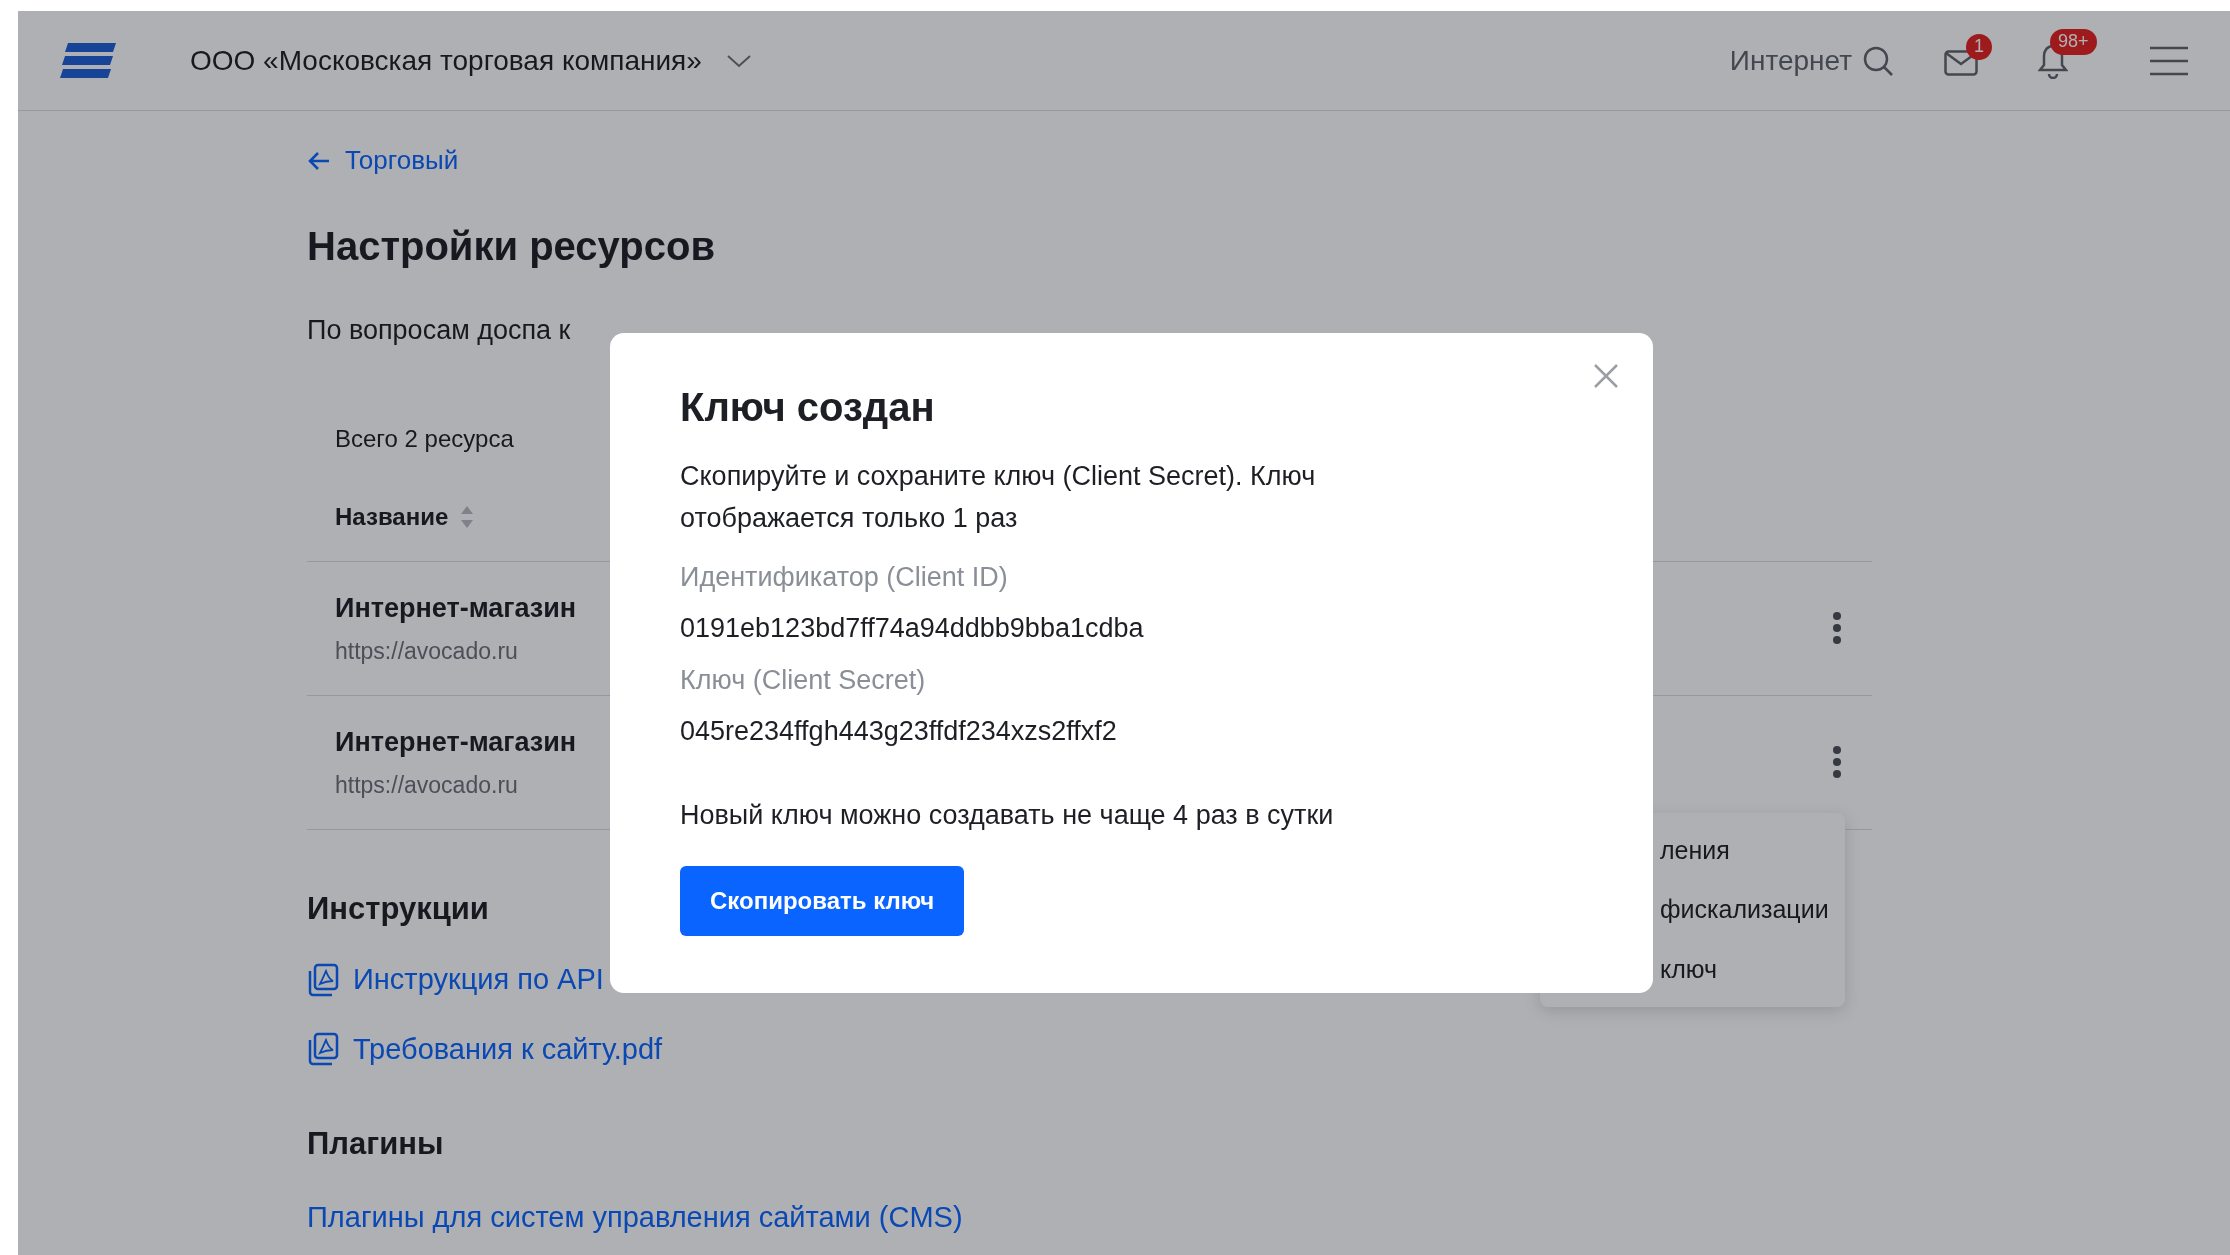 The image size is (2230, 1255). I want to click on modal-note: Новый ключ можно создавать не чаще 4 раз в сутки, so click(1007, 815).